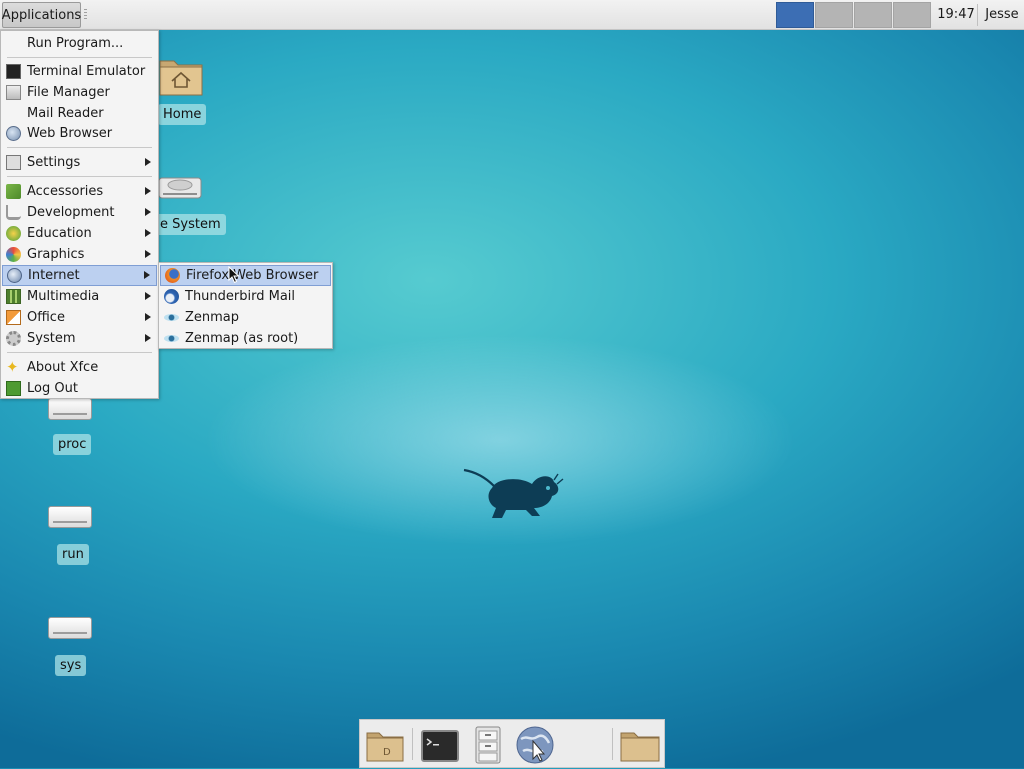  What do you see at coordinates (387, 752) in the screenshot?
I see `svg-text: D` at bounding box center [387, 752].